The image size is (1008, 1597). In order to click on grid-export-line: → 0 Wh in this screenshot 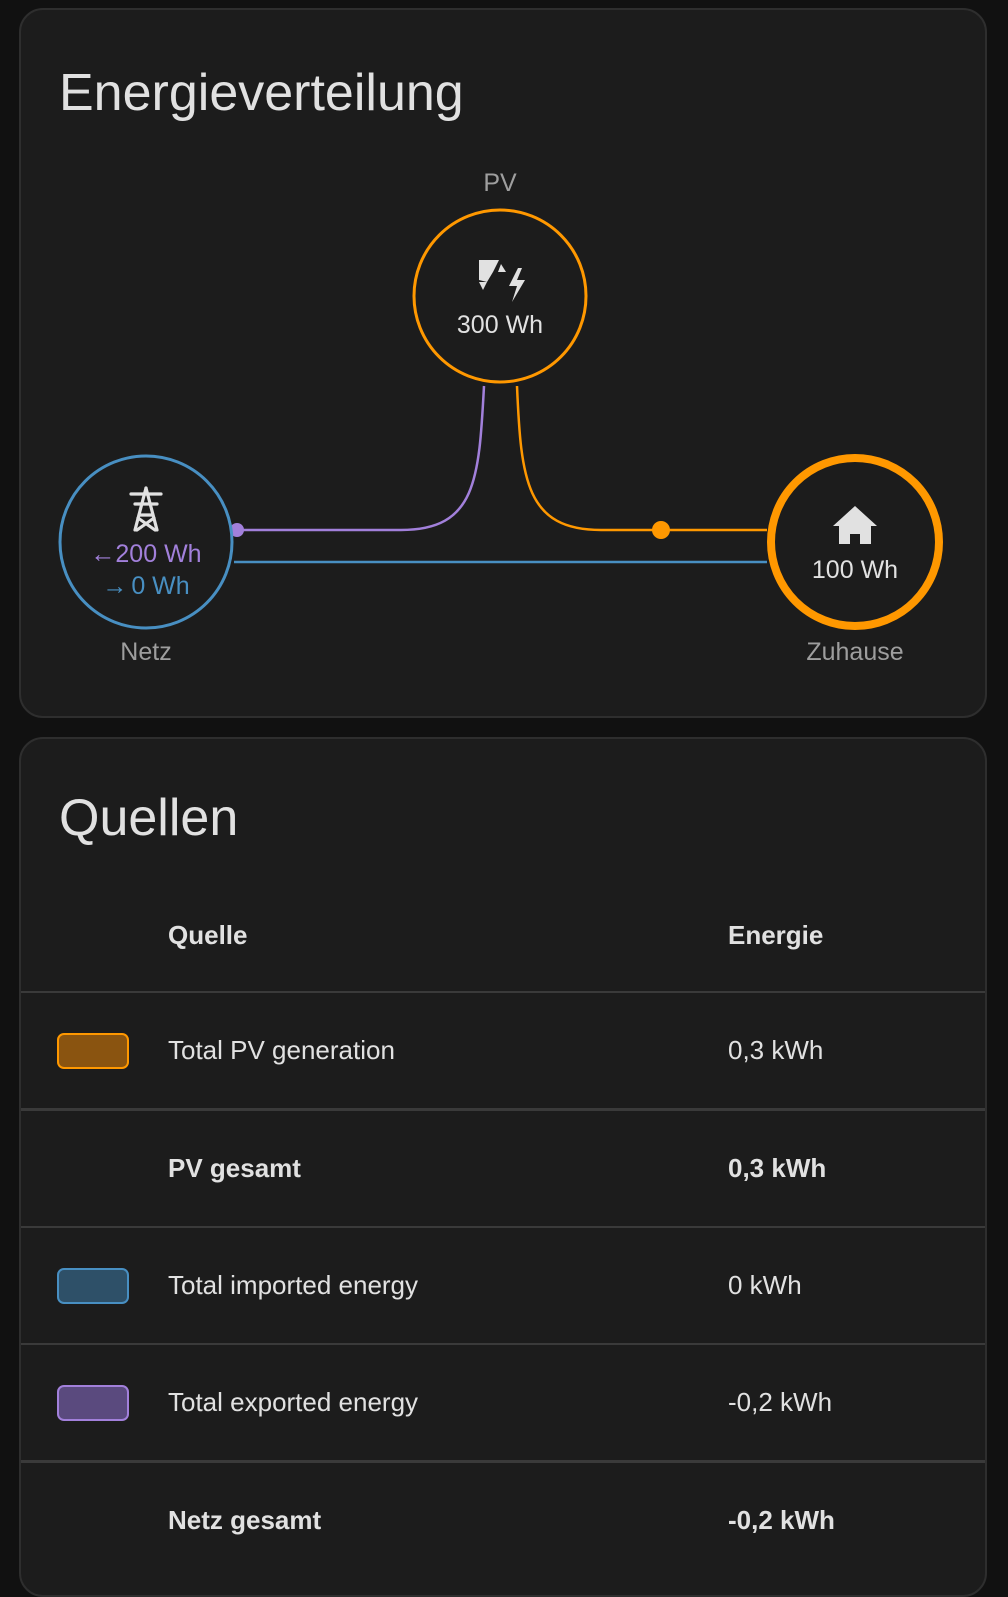, I will do `click(145, 586)`.